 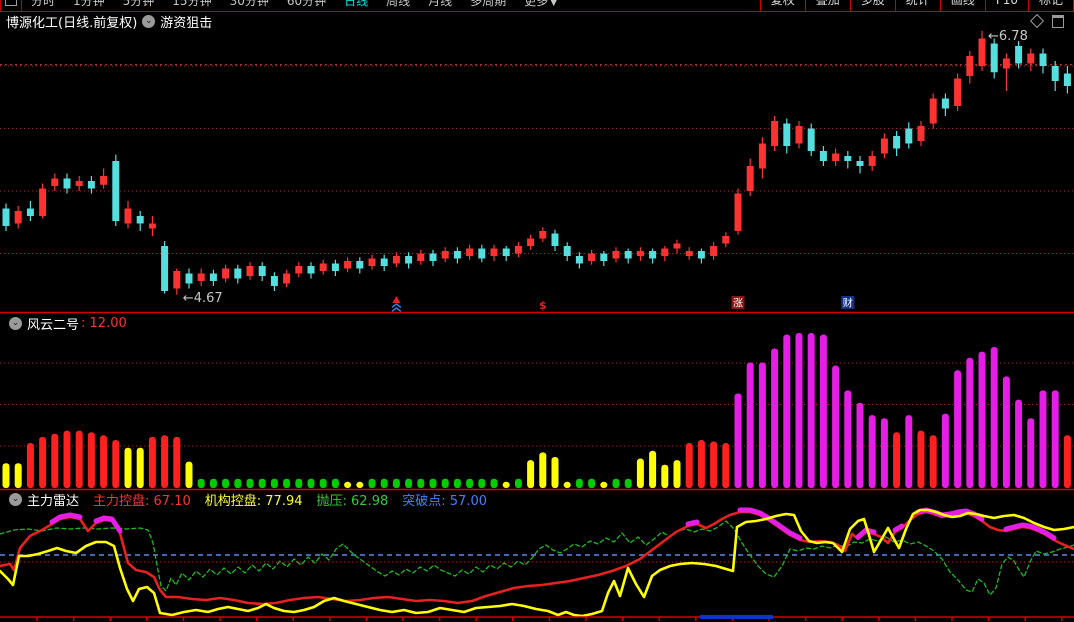 What do you see at coordinates (1037, 21) in the screenshot?
I see `diamond-icon` at bounding box center [1037, 21].